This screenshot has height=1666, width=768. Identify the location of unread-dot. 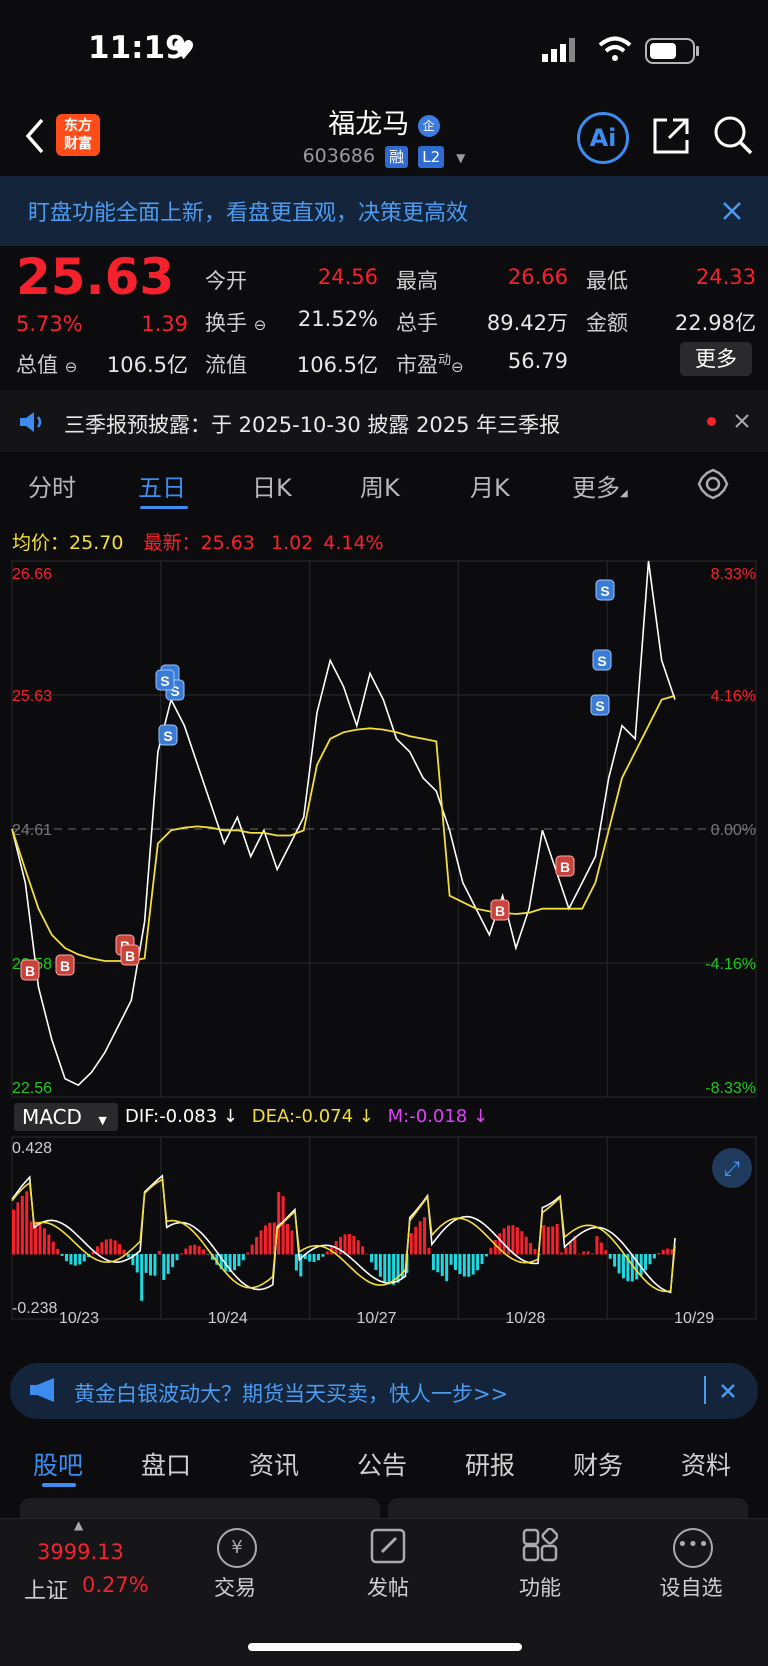
(711, 421).